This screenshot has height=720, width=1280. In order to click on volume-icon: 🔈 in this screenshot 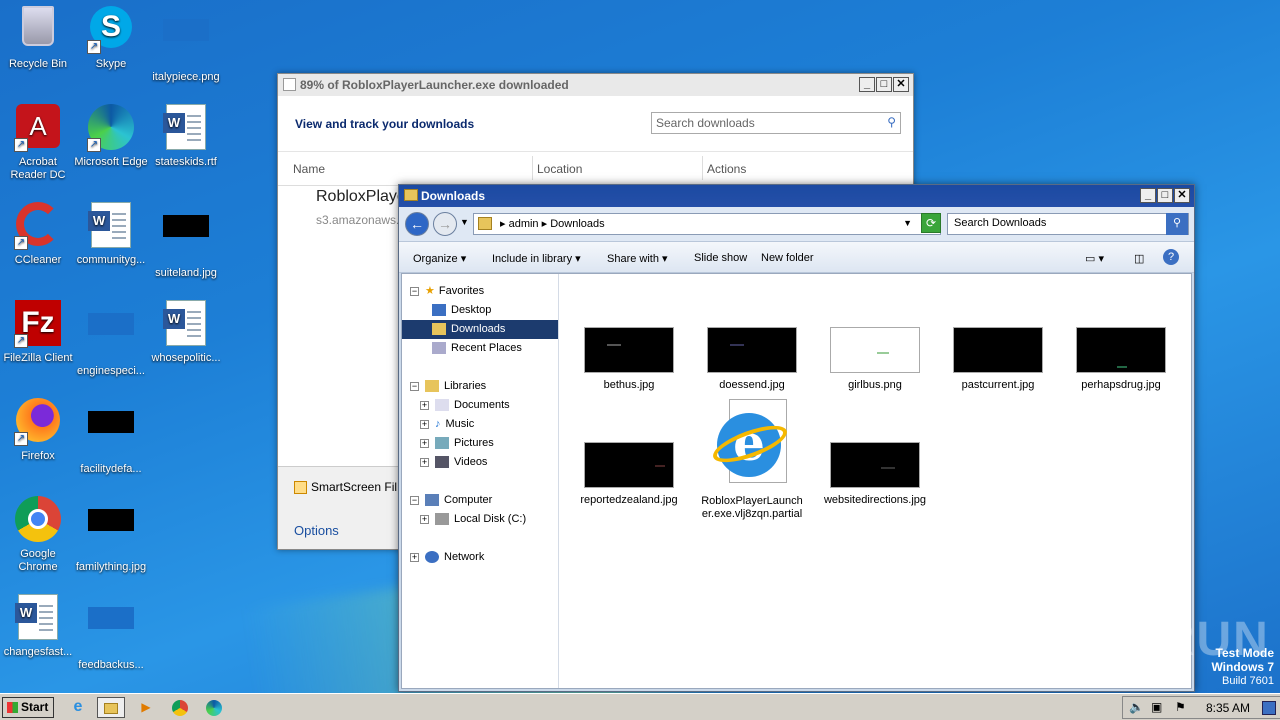, I will do `click(1136, 707)`.